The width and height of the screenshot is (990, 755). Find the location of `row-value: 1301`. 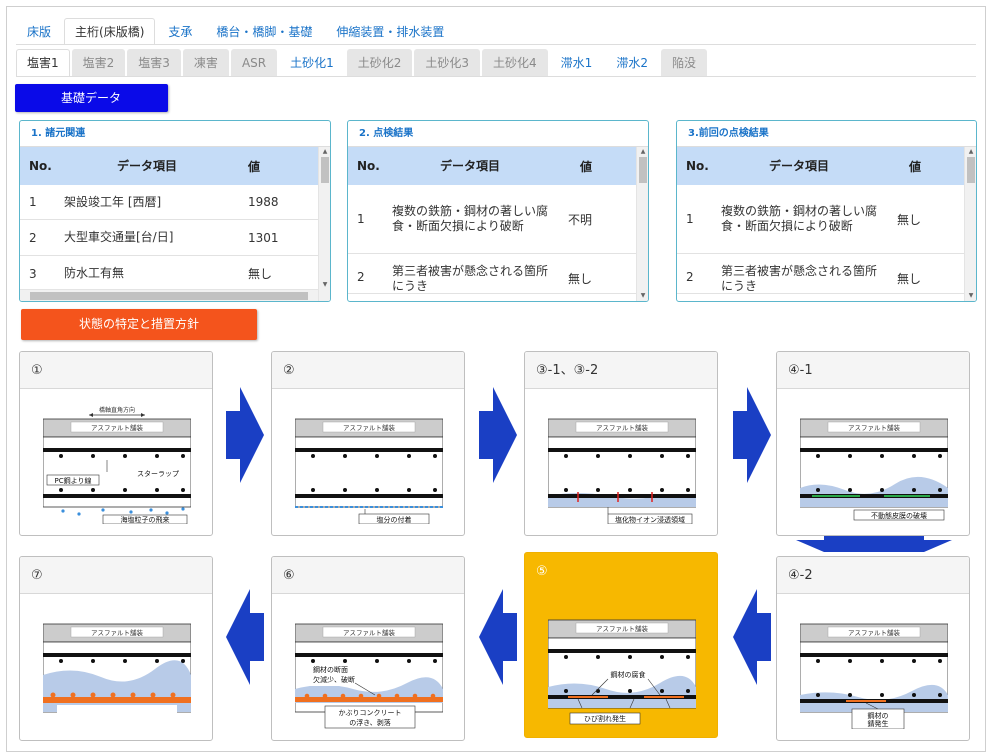

row-value: 1301 is located at coordinates (263, 237).